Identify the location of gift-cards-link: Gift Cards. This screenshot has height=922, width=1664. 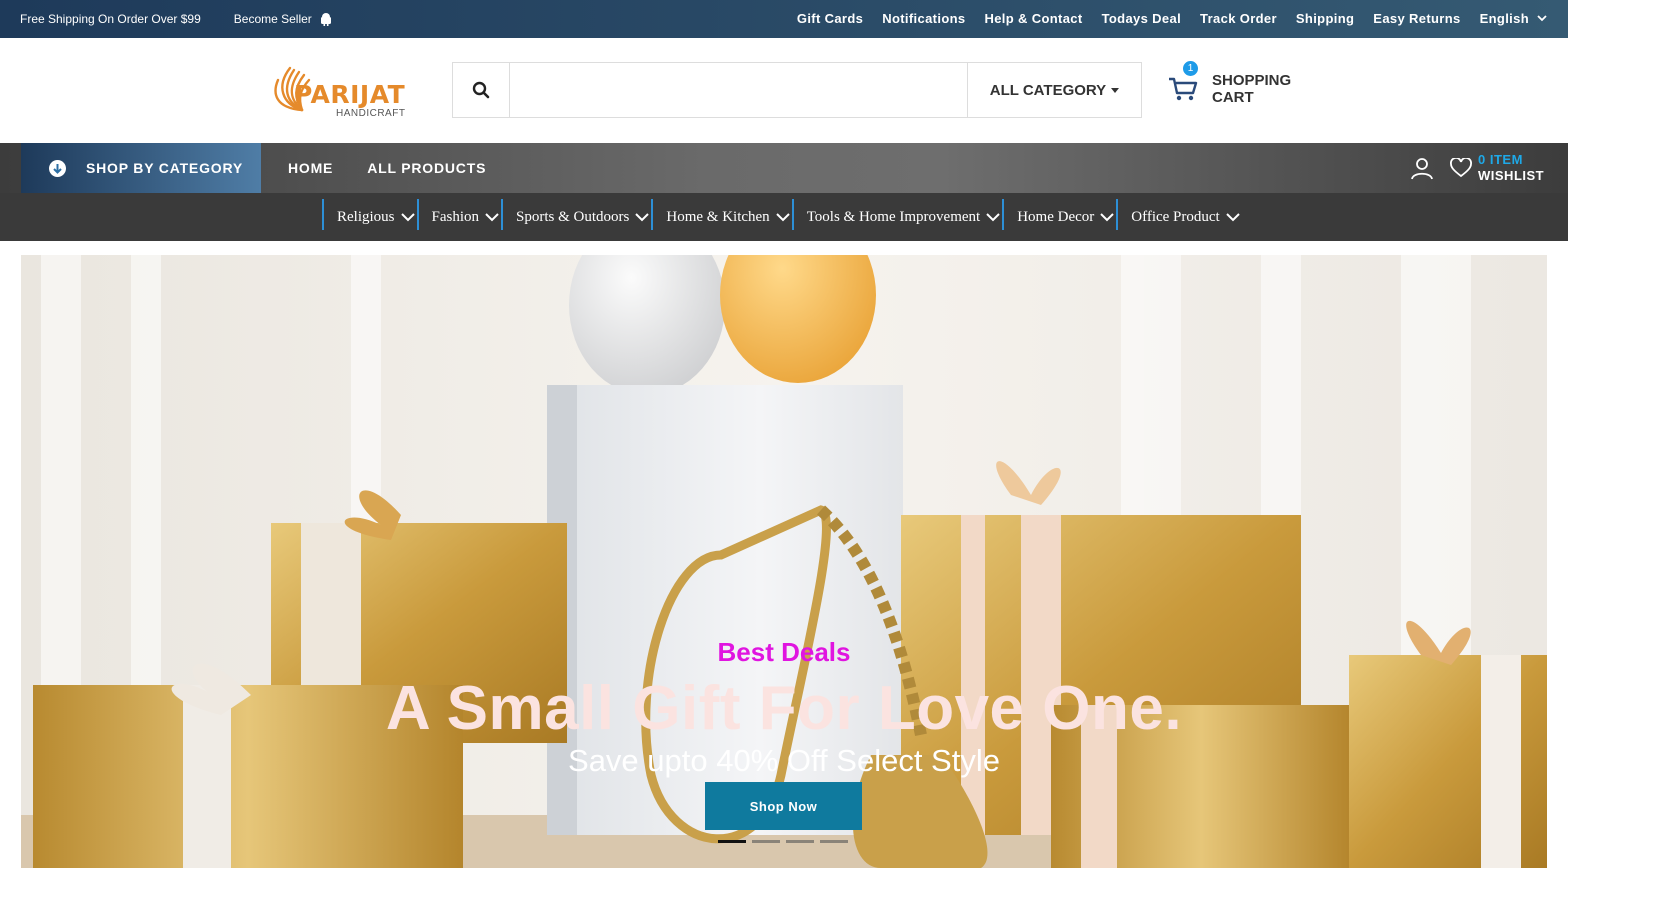
(830, 18).